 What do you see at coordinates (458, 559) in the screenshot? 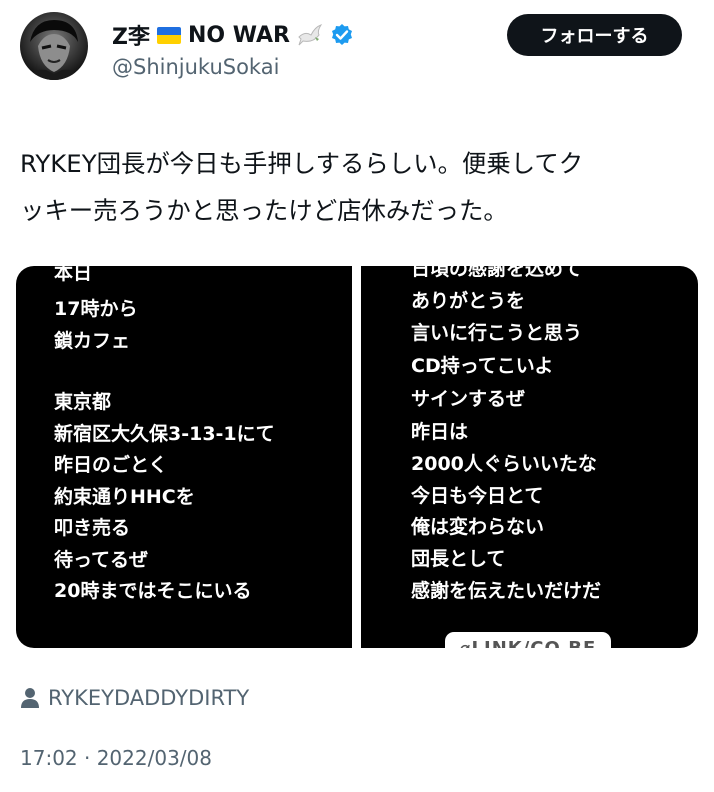
I see `image-text-line: 団長として` at bounding box center [458, 559].